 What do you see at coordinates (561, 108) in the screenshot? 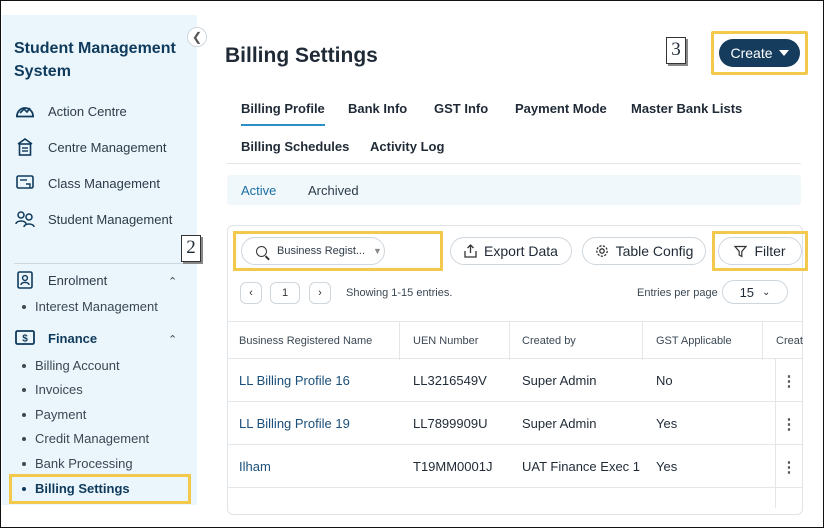
I see `tab-payment-mode: Payment Mode` at bounding box center [561, 108].